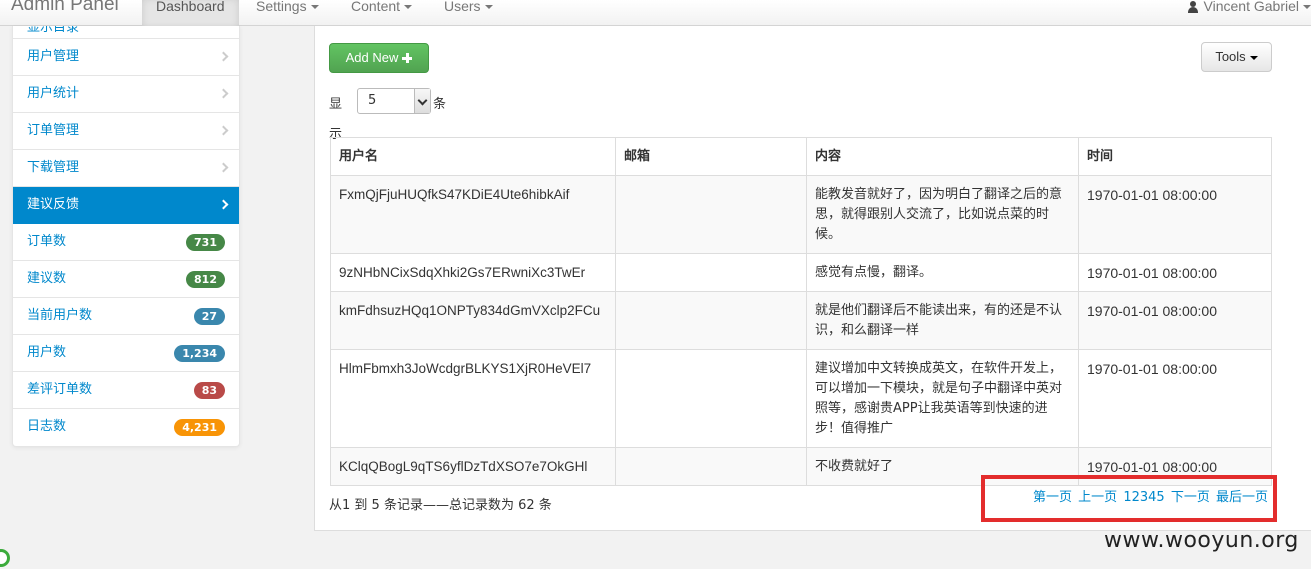 The height and width of the screenshot is (569, 1311). Describe the element at coordinates (473, 272) in the screenshot. I see `cell-username: 9zNHbNCixSdqXhki2Gs7ERwniXc3TwEr` at that location.